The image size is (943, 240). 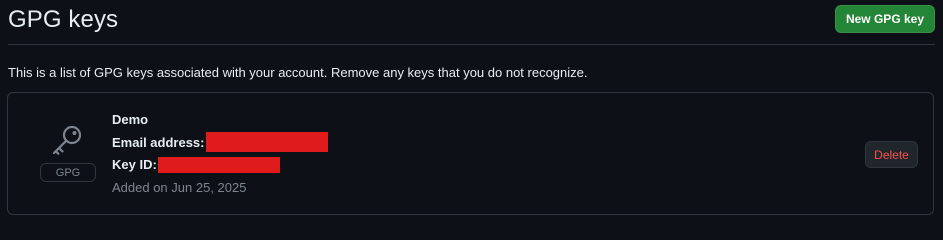 I want to click on key-icon, so click(x=66, y=141).